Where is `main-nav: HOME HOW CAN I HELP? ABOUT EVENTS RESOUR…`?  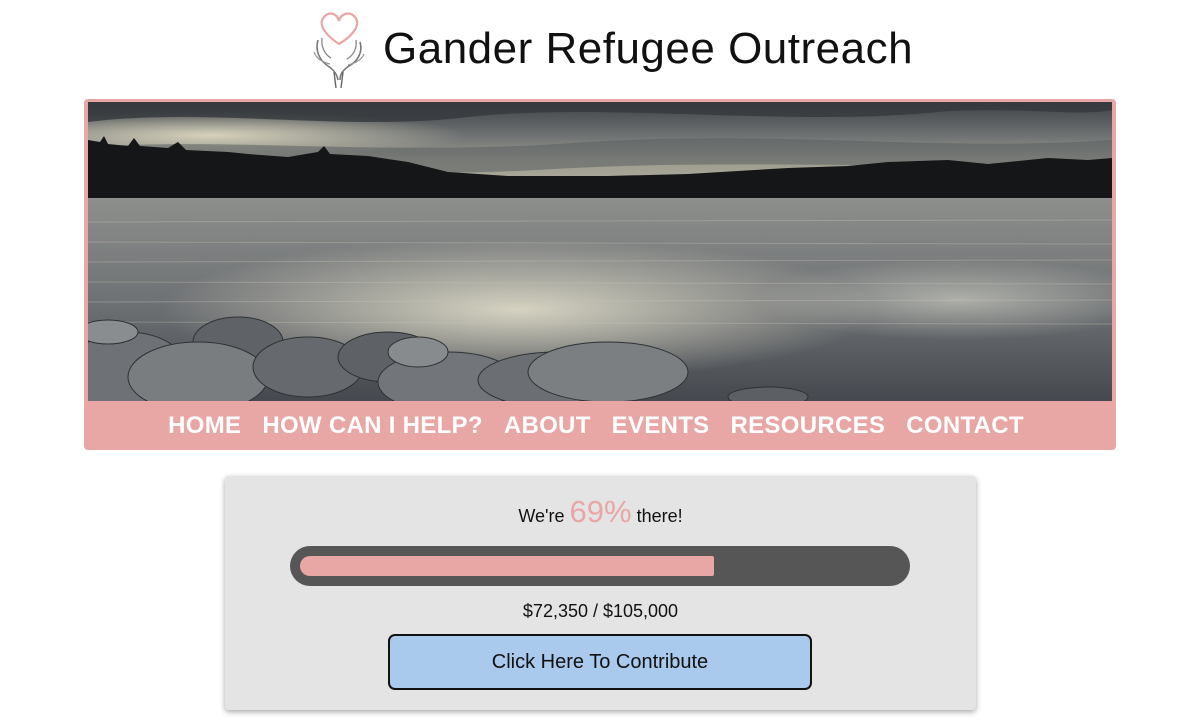 main-nav: HOME HOW CAN I HELP? ABOUT EVENTS RESOUR… is located at coordinates (600, 426).